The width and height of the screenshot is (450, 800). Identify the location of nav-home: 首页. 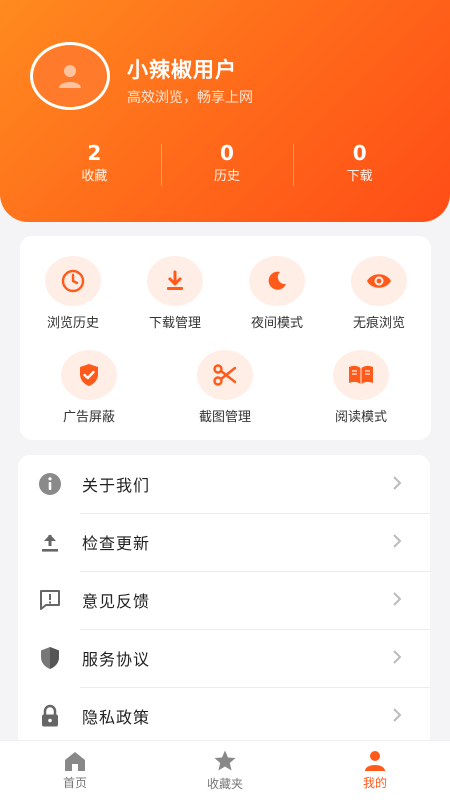
(75, 770).